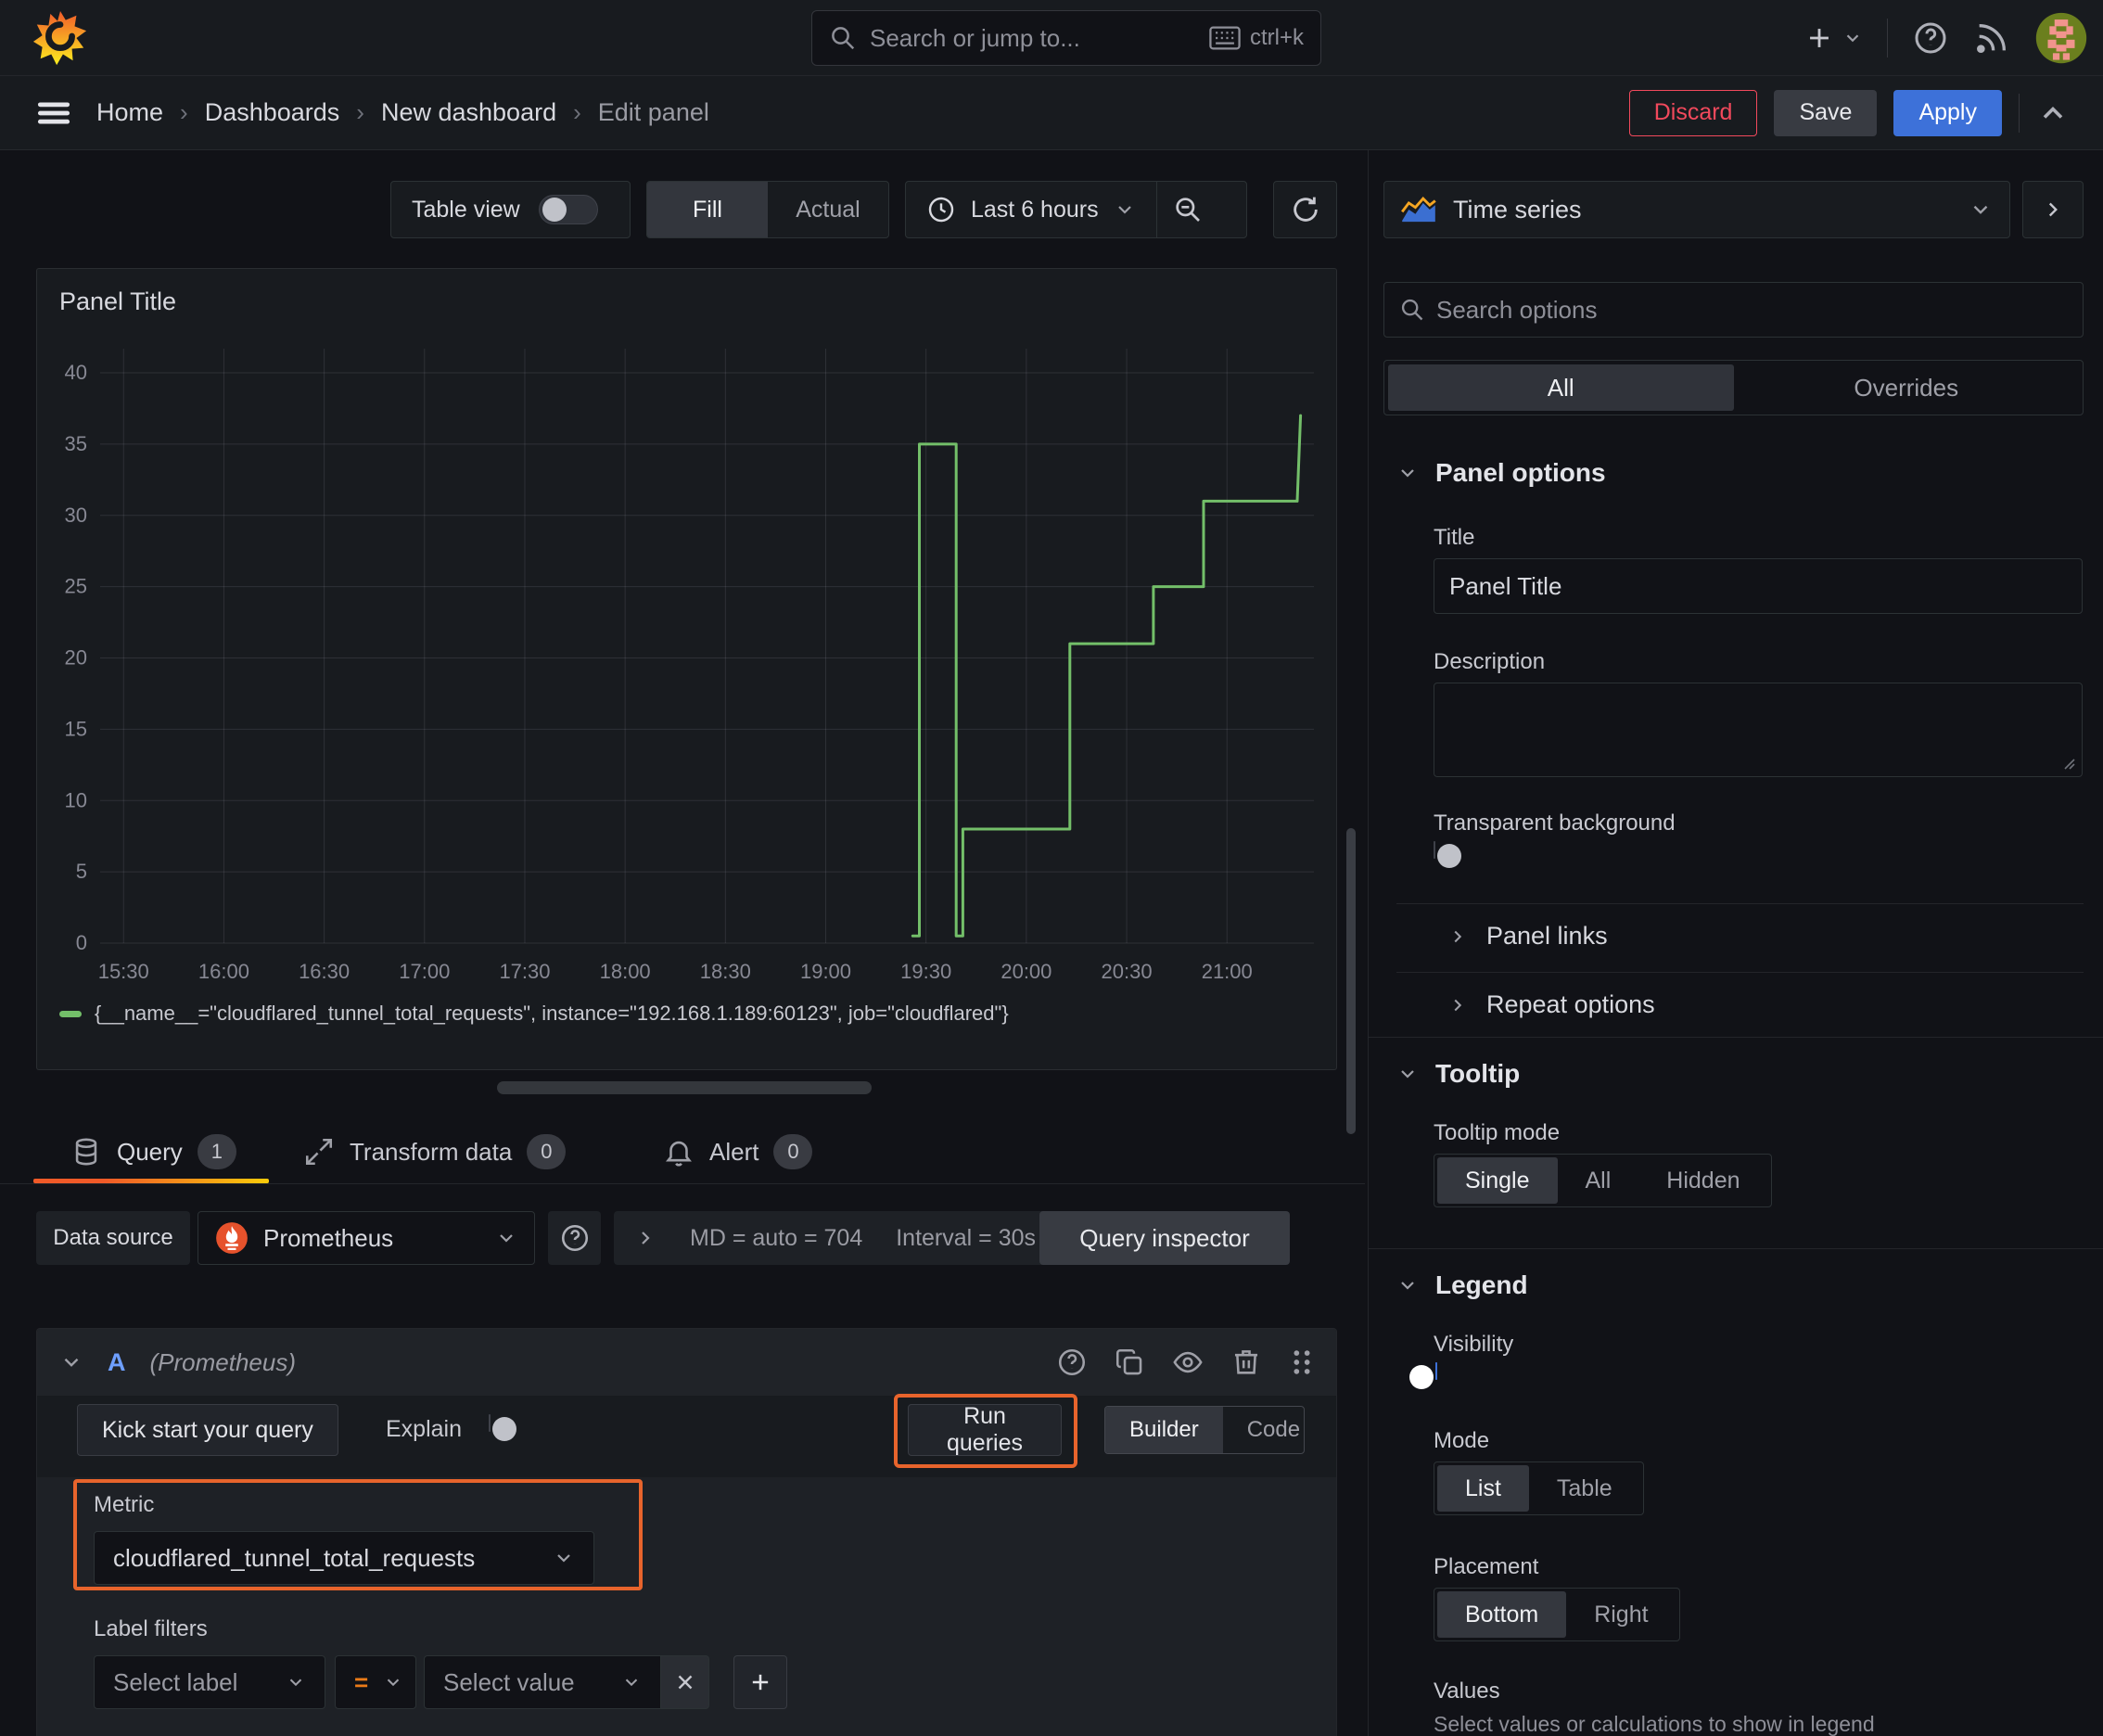 The height and width of the screenshot is (1736, 2103). Describe the element at coordinates (2053, 209) in the screenshot. I see `collapse-sidebar-button` at that location.